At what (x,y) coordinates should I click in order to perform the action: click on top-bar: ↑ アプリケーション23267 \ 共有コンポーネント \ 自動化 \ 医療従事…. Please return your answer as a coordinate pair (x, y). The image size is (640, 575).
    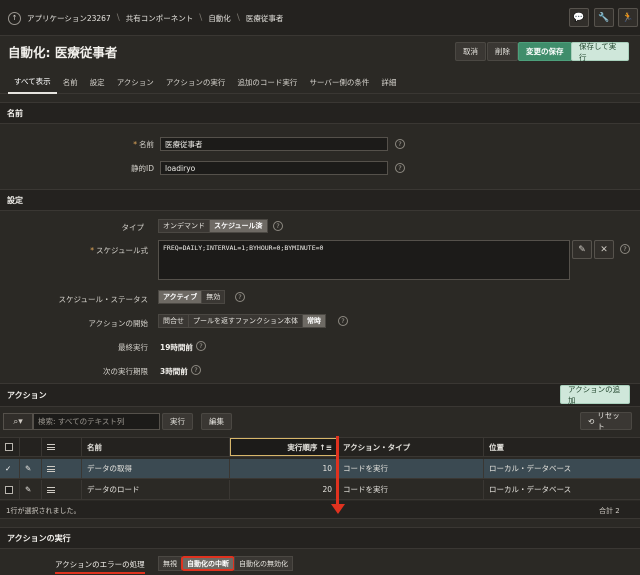
    Looking at the image, I should click on (320, 18).